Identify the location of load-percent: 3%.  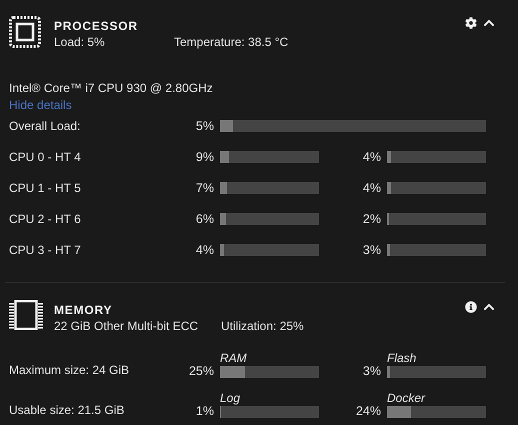
(371, 250).